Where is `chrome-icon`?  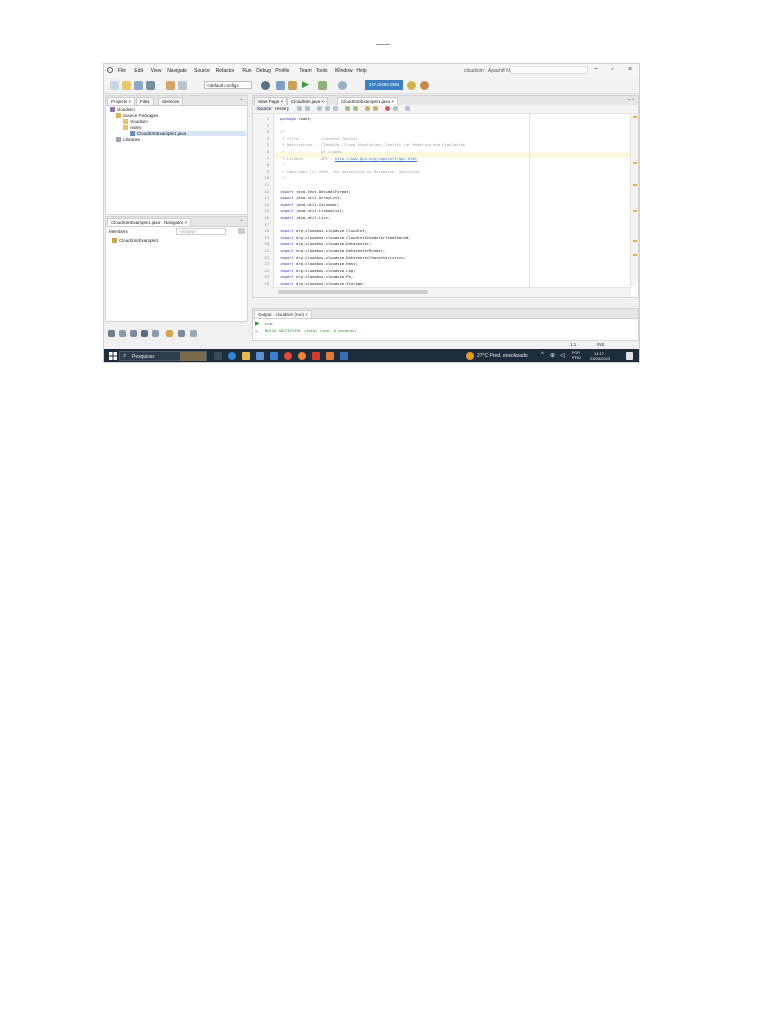 chrome-icon is located at coordinates (288, 356).